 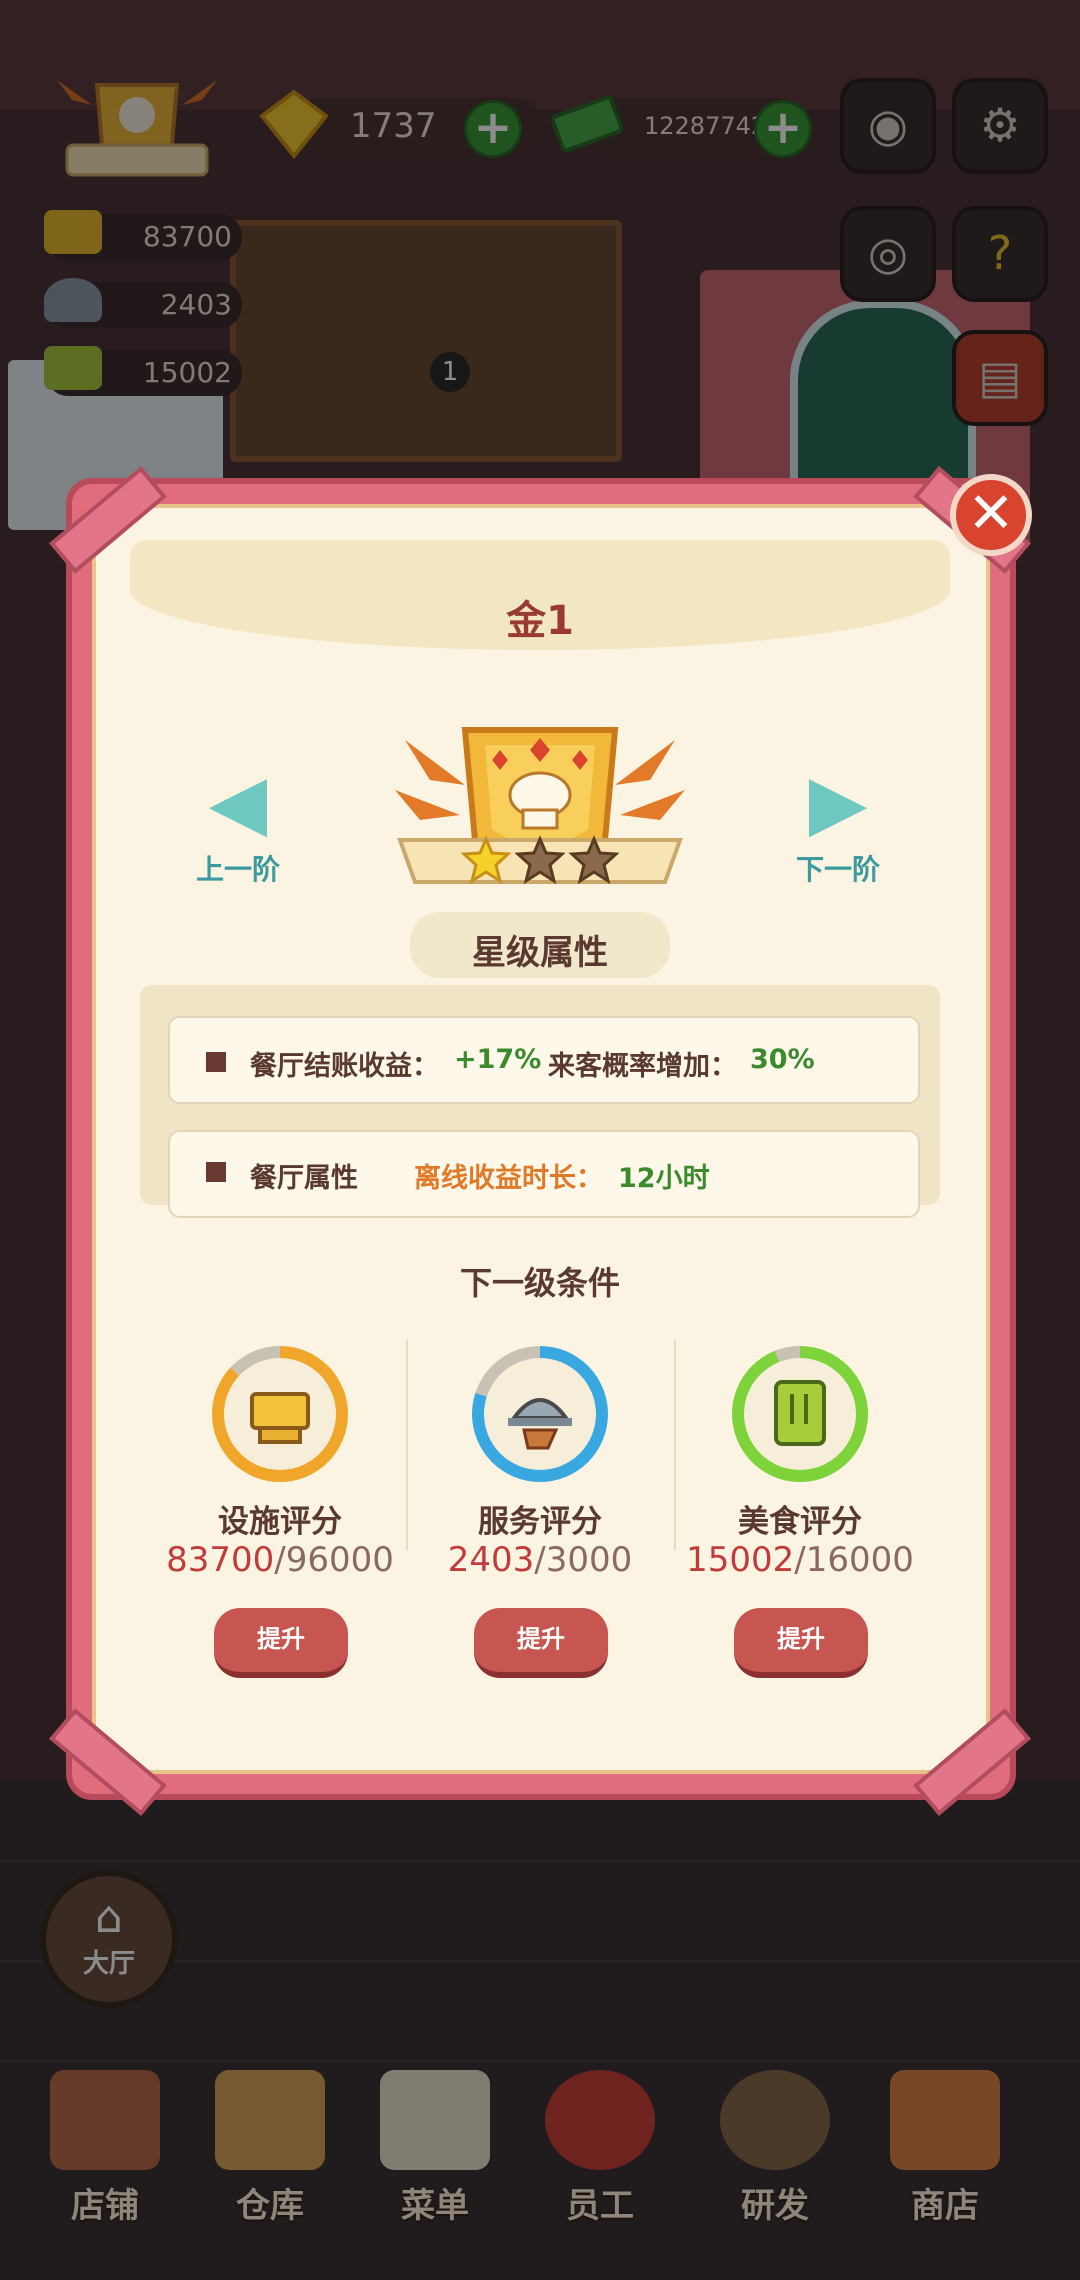 What do you see at coordinates (800, 1560) in the screenshot?
I see `food-score-value: 15002/16000` at bounding box center [800, 1560].